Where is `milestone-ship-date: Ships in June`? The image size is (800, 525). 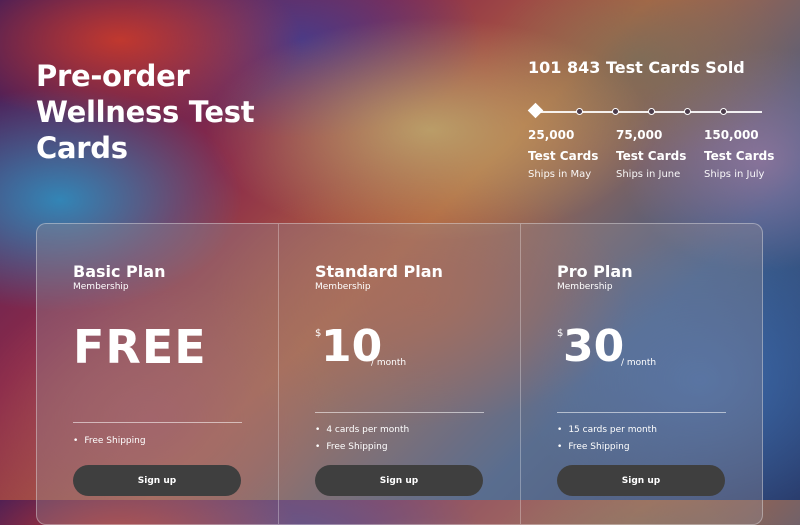
milestone-ship-date: Ships in June is located at coordinates (648, 174).